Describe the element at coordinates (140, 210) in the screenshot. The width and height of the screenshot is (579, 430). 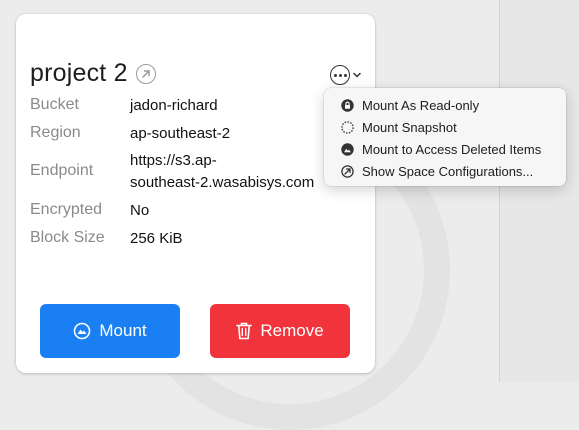
I see `encrypted-value: No` at that location.